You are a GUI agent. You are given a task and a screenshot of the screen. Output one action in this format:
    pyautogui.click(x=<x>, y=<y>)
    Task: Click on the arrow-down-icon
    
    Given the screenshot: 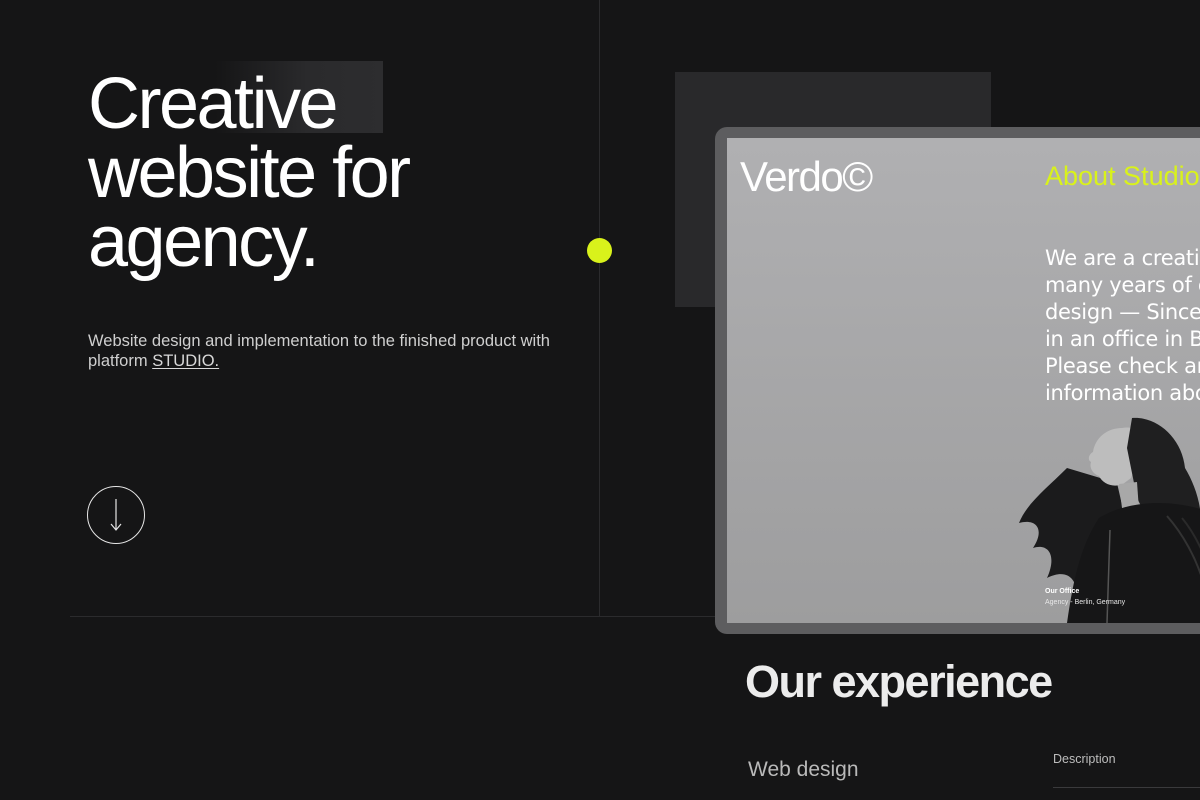 What is the action you would take?
    pyautogui.click(x=116, y=515)
    